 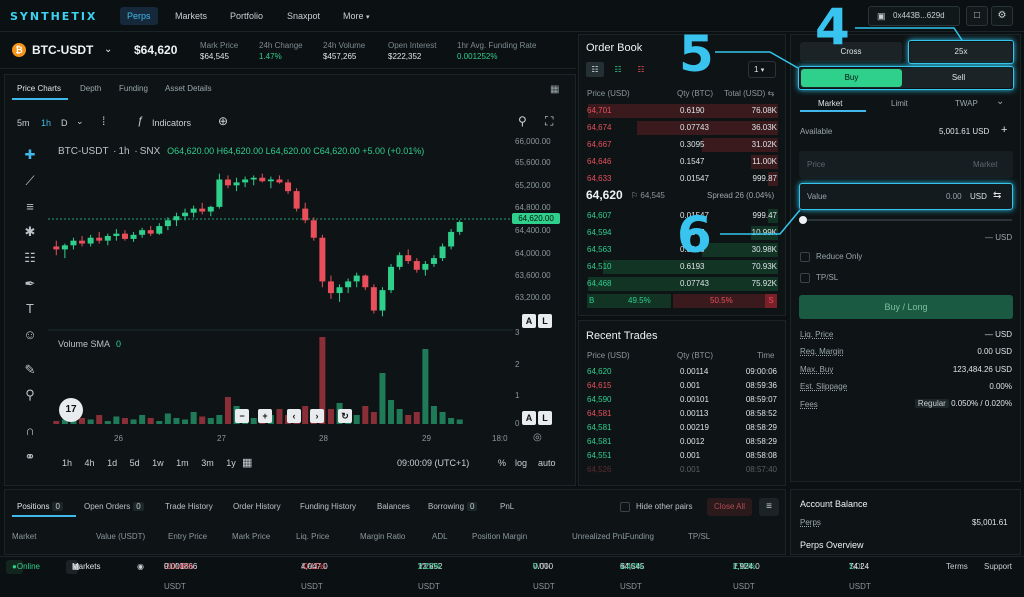 What do you see at coordinates (998, 567) in the screenshot?
I see `support-link: Support` at bounding box center [998, 567].